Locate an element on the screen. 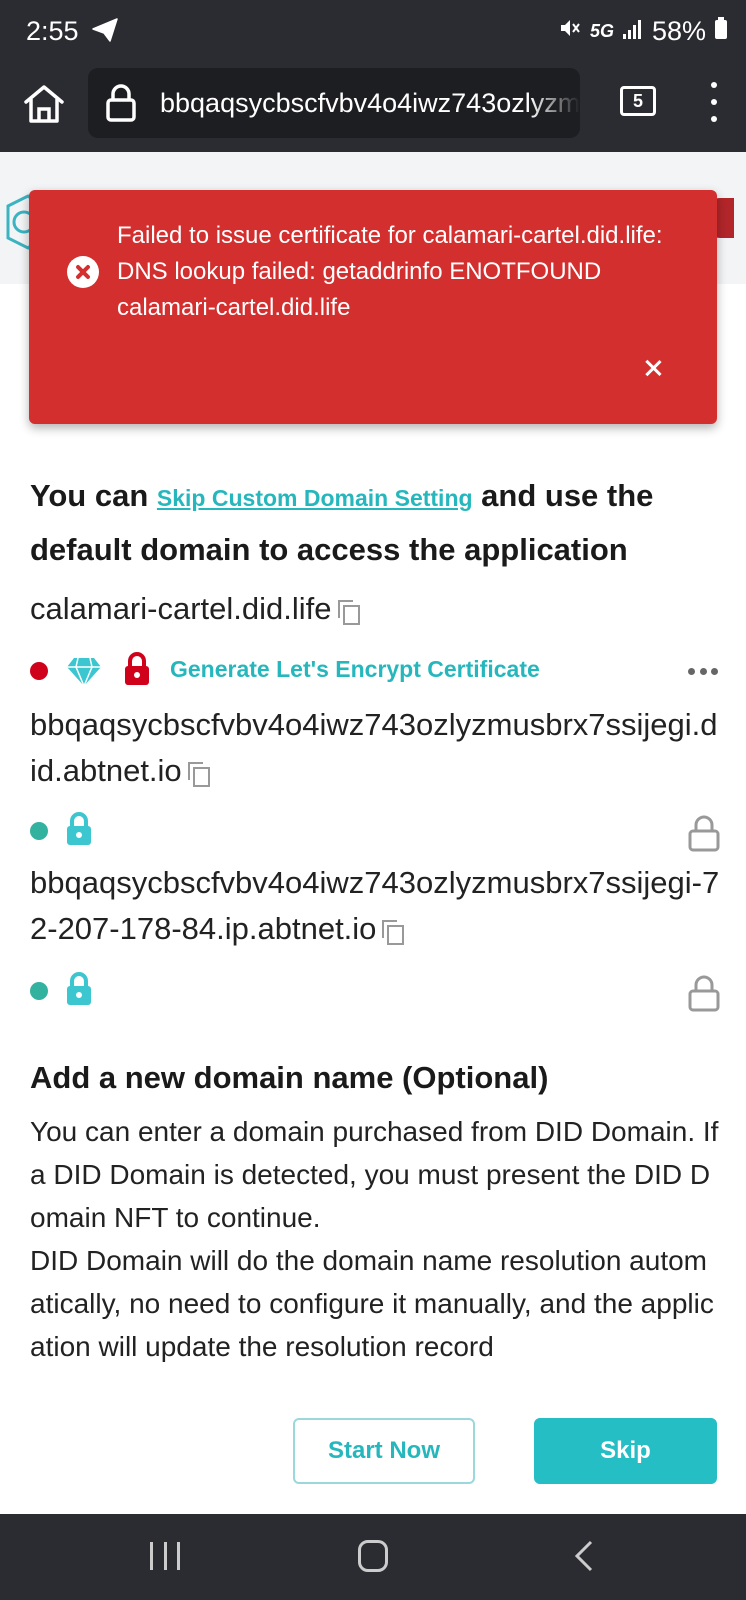 The image size is (746, 1600). start-now-button: Start Now is located at coordinates (384, 1451).